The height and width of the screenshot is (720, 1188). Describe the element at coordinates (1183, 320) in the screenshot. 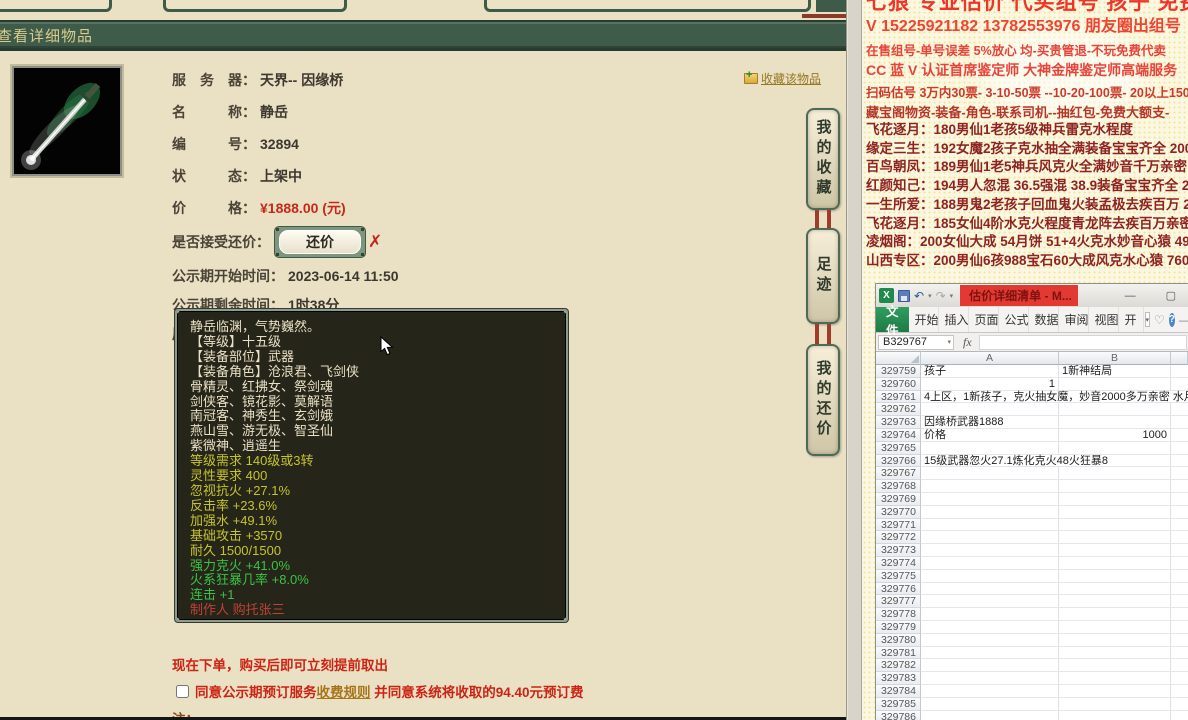

I see `ribbon-minimize-icon: —` at that location.